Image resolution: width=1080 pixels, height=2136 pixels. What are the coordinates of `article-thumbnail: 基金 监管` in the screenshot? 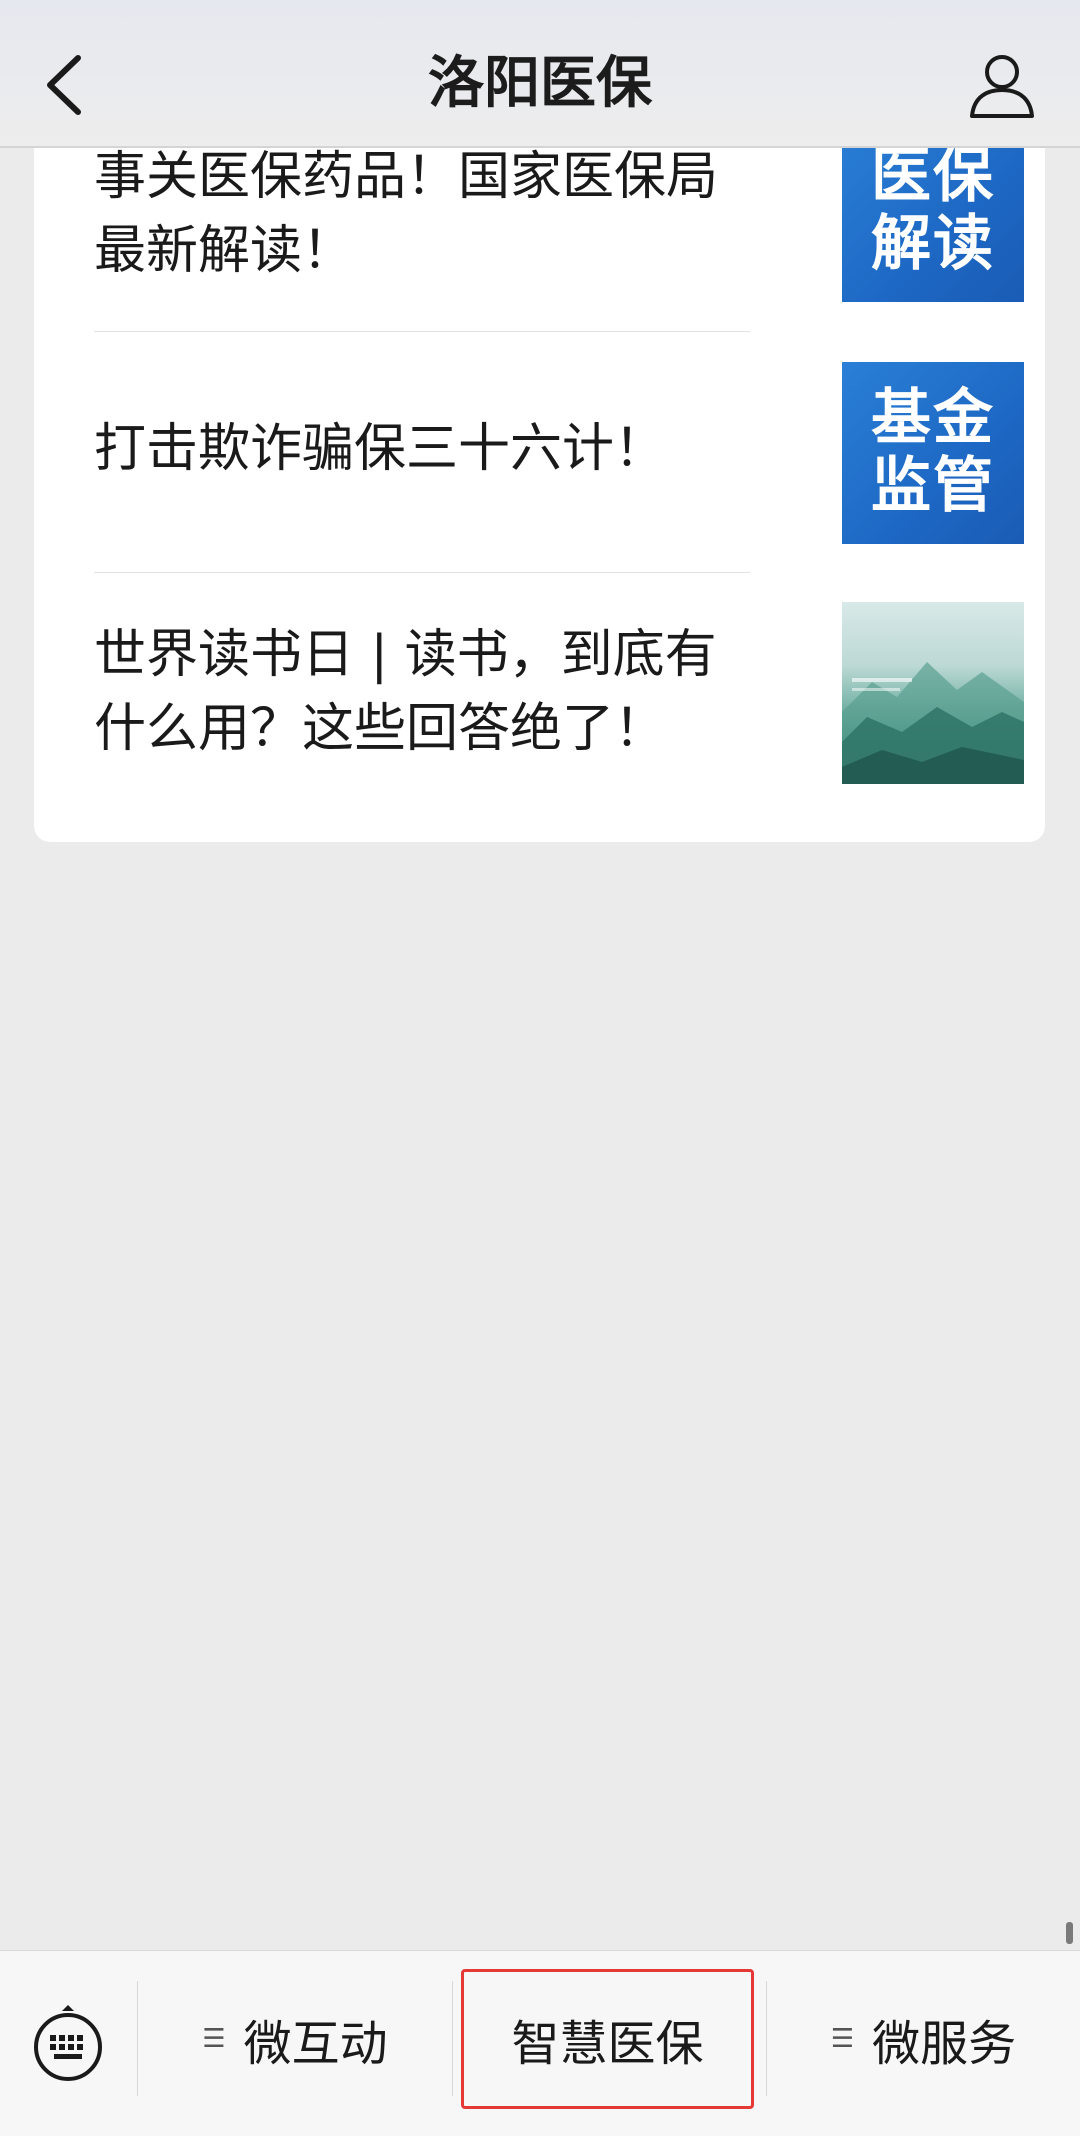 It's located at (933, 453).